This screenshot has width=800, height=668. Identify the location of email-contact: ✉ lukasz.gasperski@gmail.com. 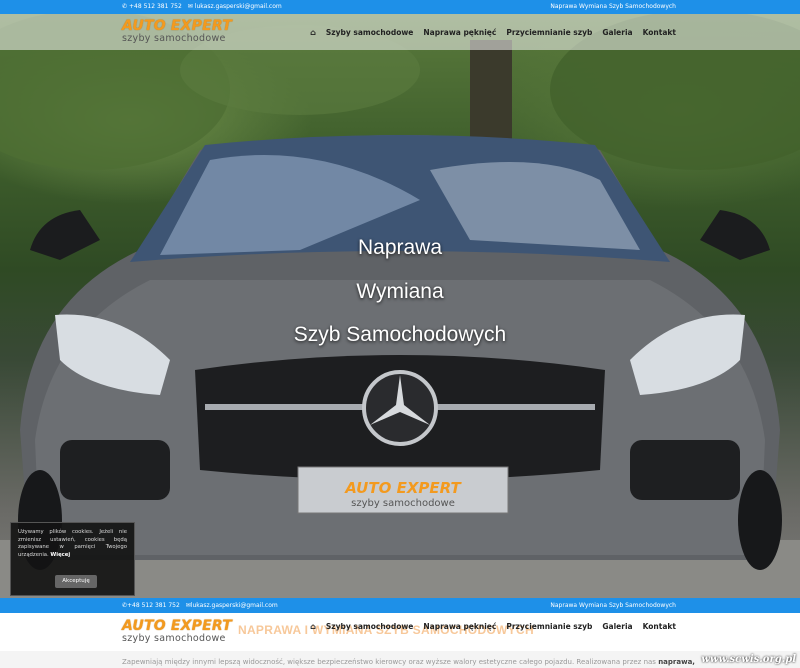
(235, 7).